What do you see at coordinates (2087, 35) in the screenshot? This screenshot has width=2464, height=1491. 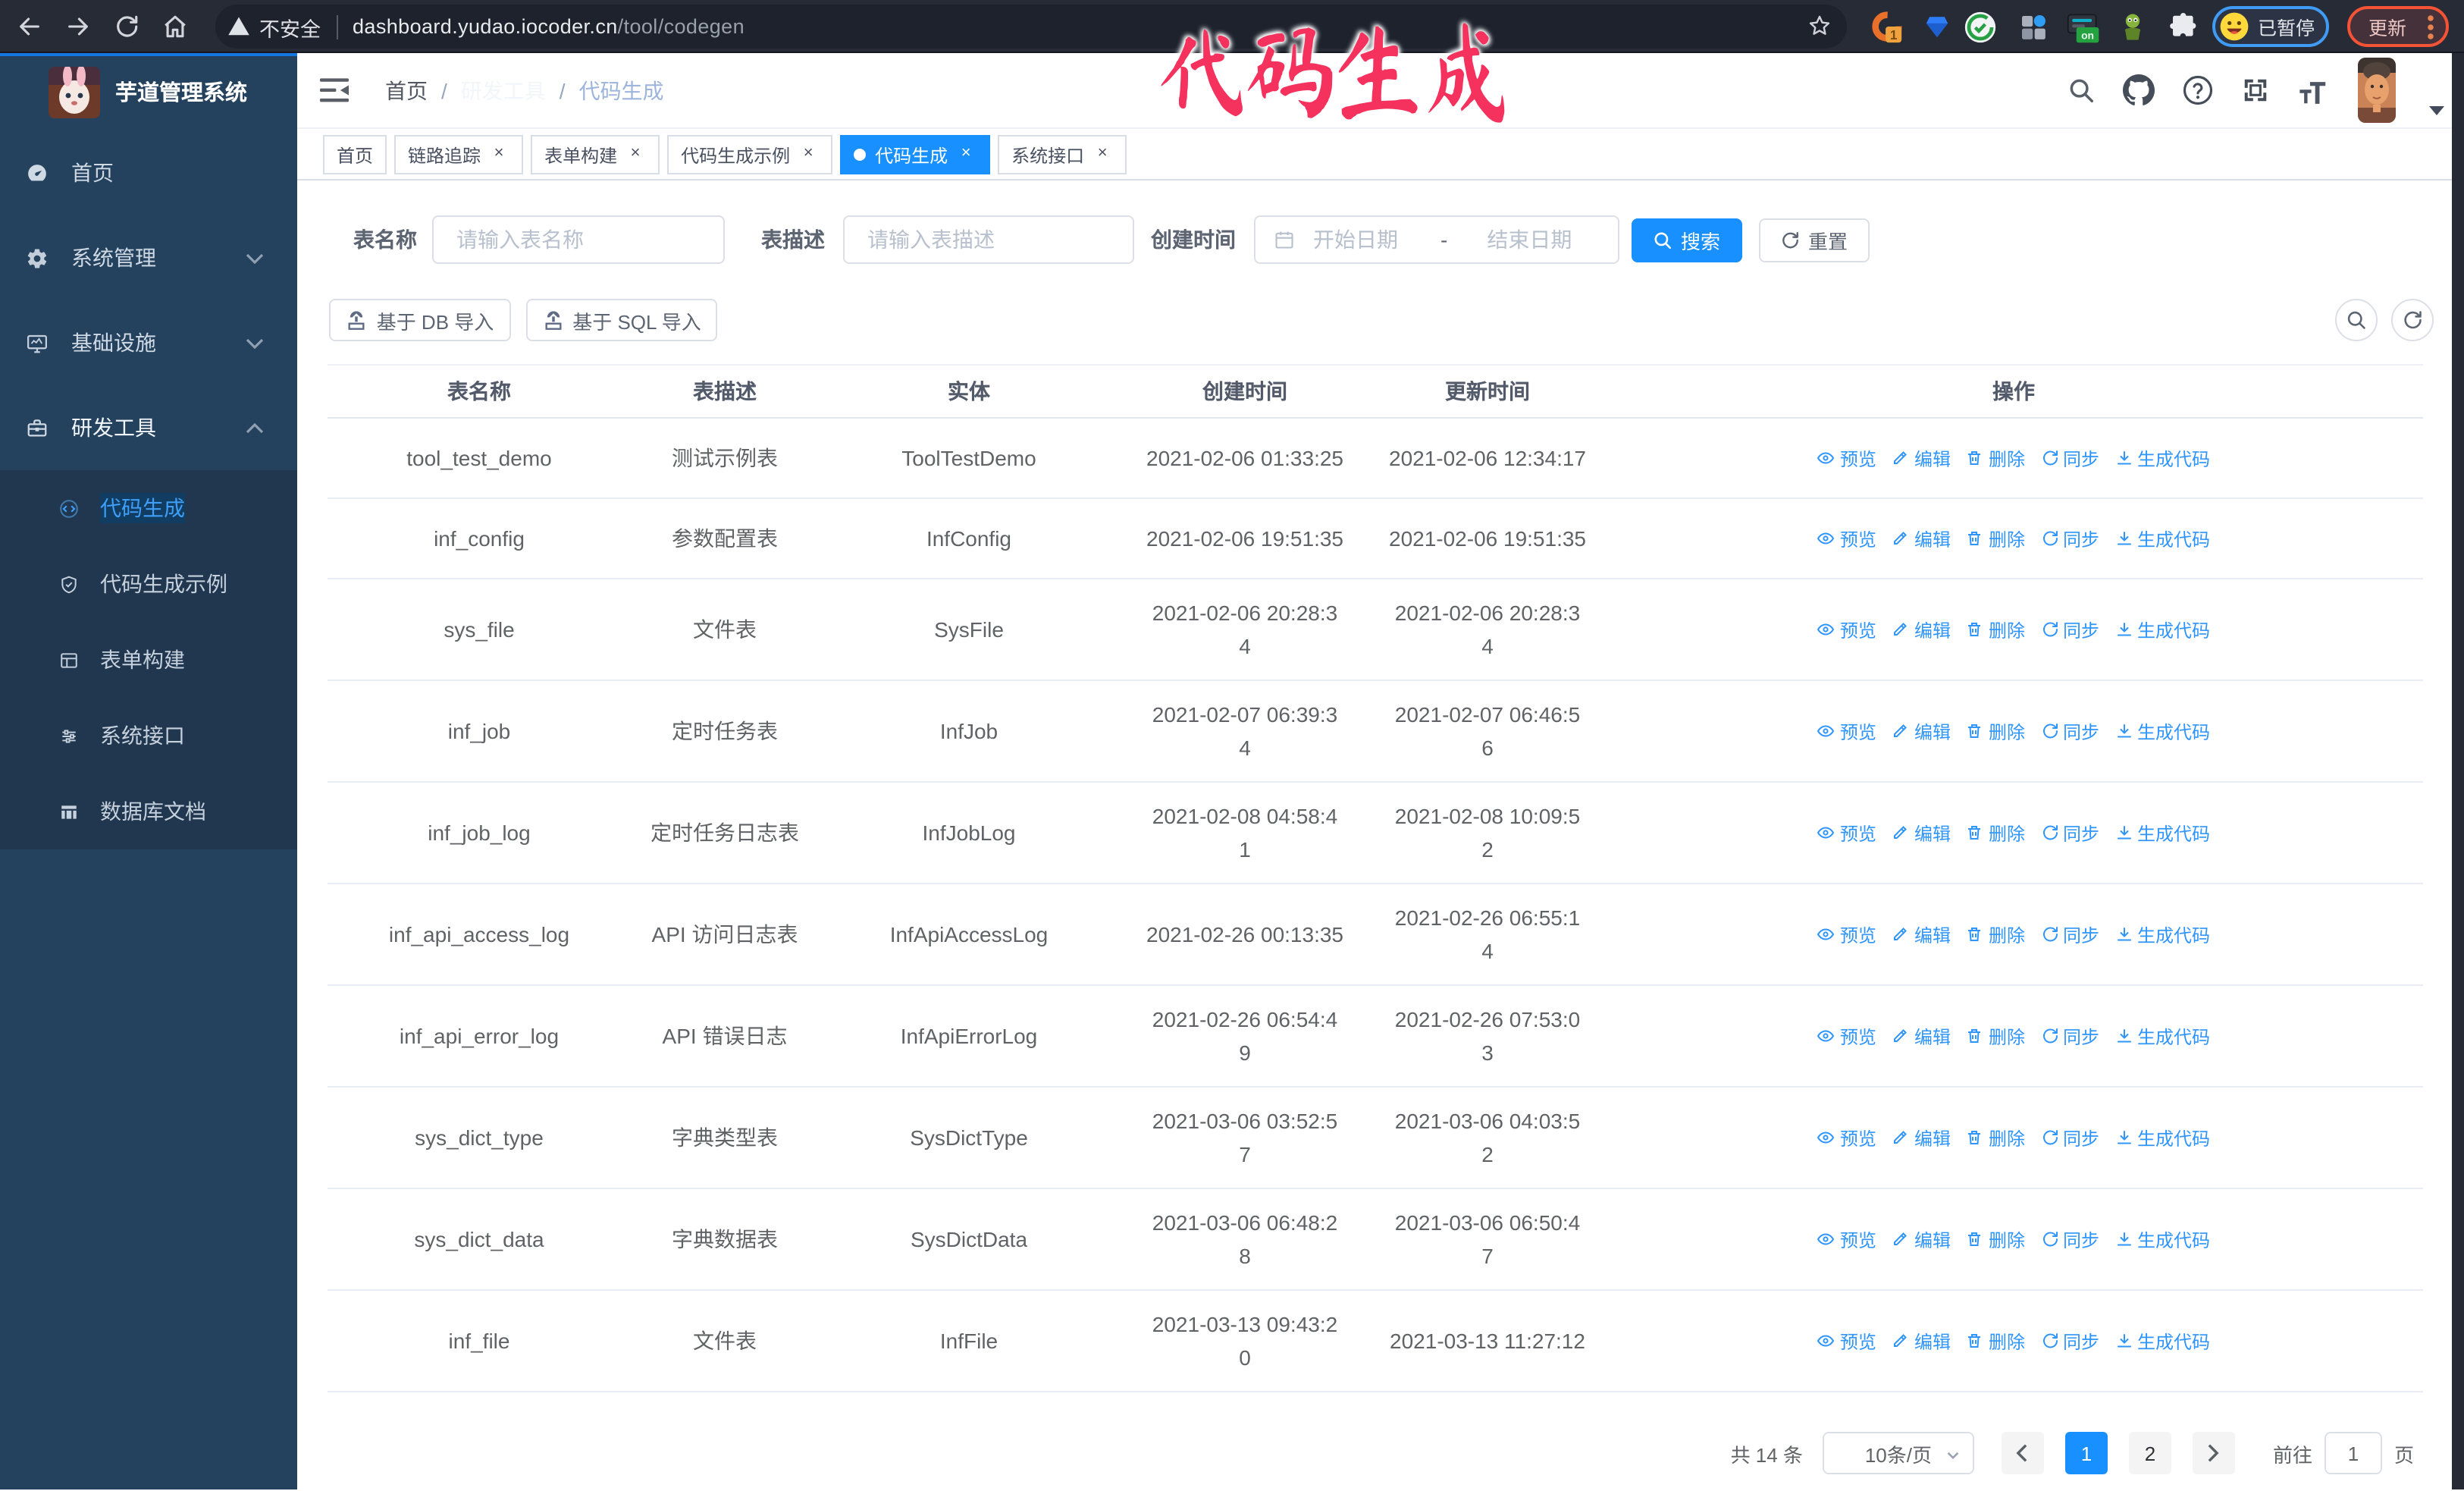 I see `svg-text: on` at bounding box center [2087, 35].